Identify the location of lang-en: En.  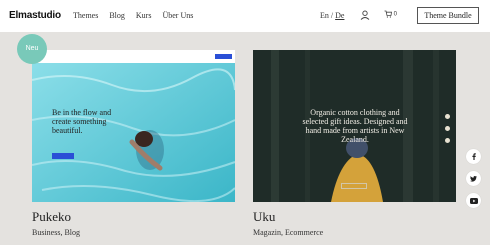
(324, 15).